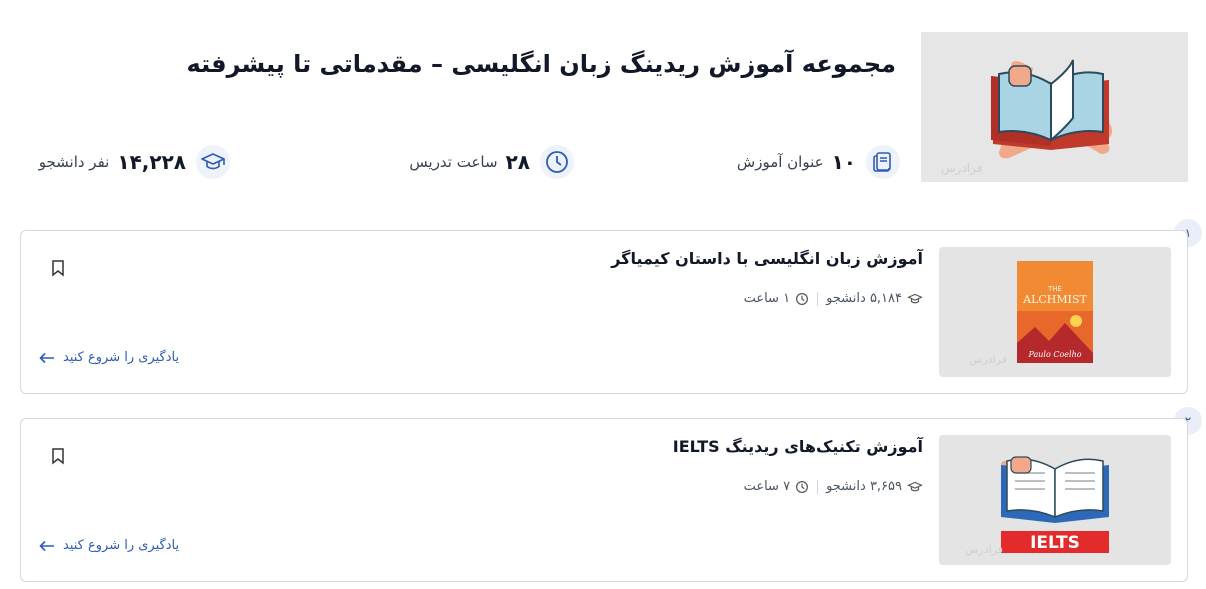 Image resolution: width=1206 pixels, height=589 pixels. I want to click on stat-students: ۱۴,۲۲۸ نفر دانشجو, so click(134, 162).